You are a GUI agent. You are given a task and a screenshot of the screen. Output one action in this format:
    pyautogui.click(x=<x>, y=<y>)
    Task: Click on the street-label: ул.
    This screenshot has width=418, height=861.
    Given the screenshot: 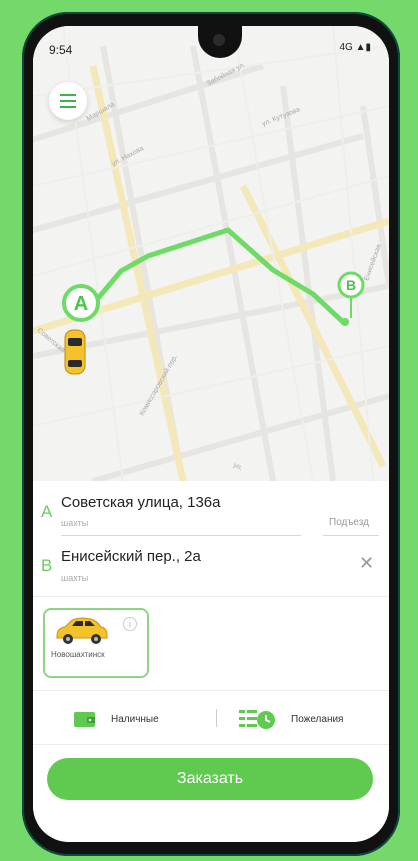 What is the action you would take?
    pyautogui.click(x=238, y=467)
    